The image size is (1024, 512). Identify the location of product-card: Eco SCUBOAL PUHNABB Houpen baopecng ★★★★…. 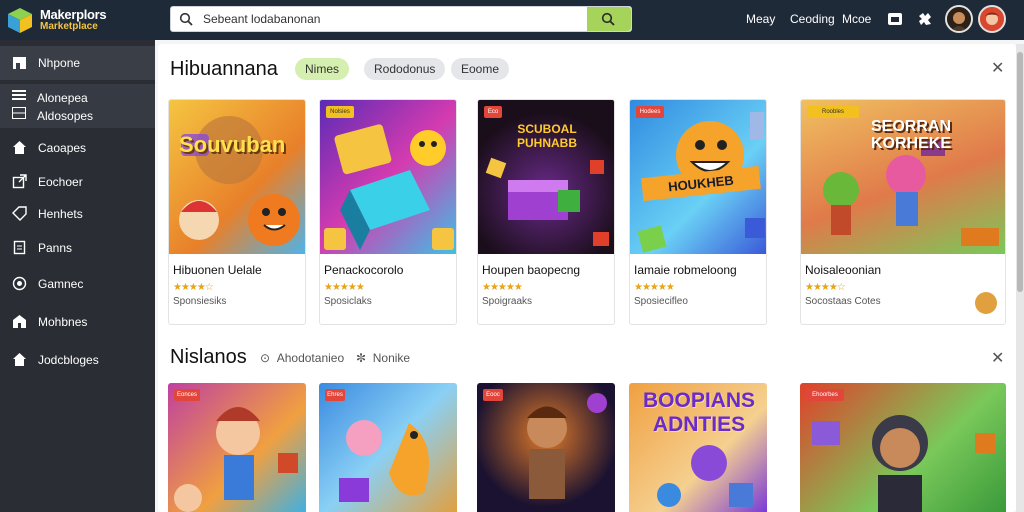
(546, 212).